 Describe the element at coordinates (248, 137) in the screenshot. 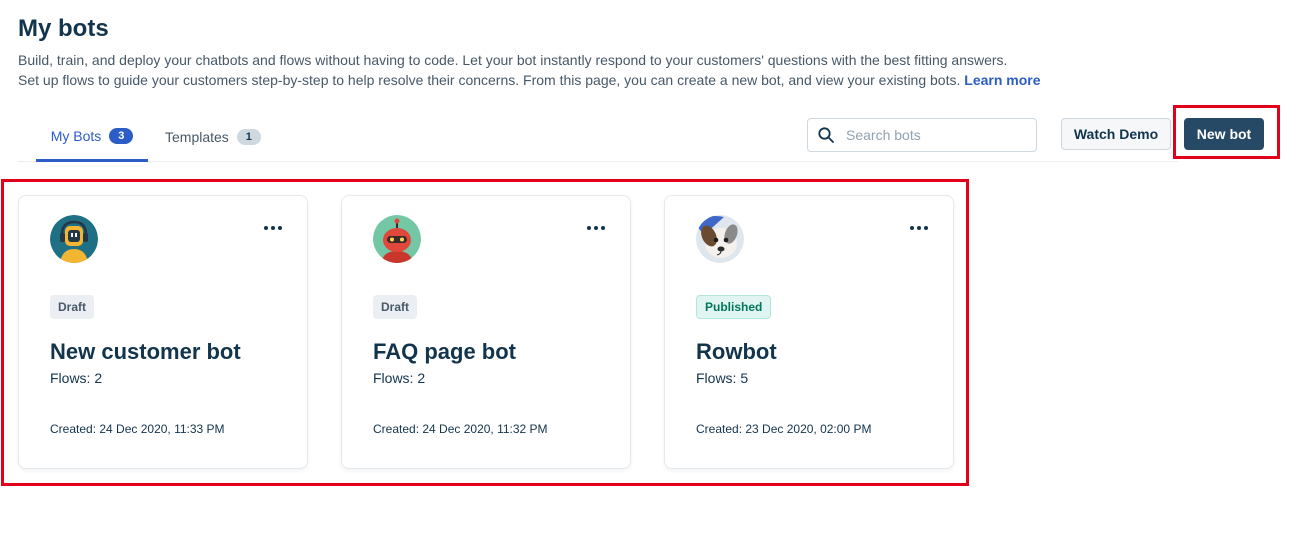

I see `templates-count-badge: 1` at that location.